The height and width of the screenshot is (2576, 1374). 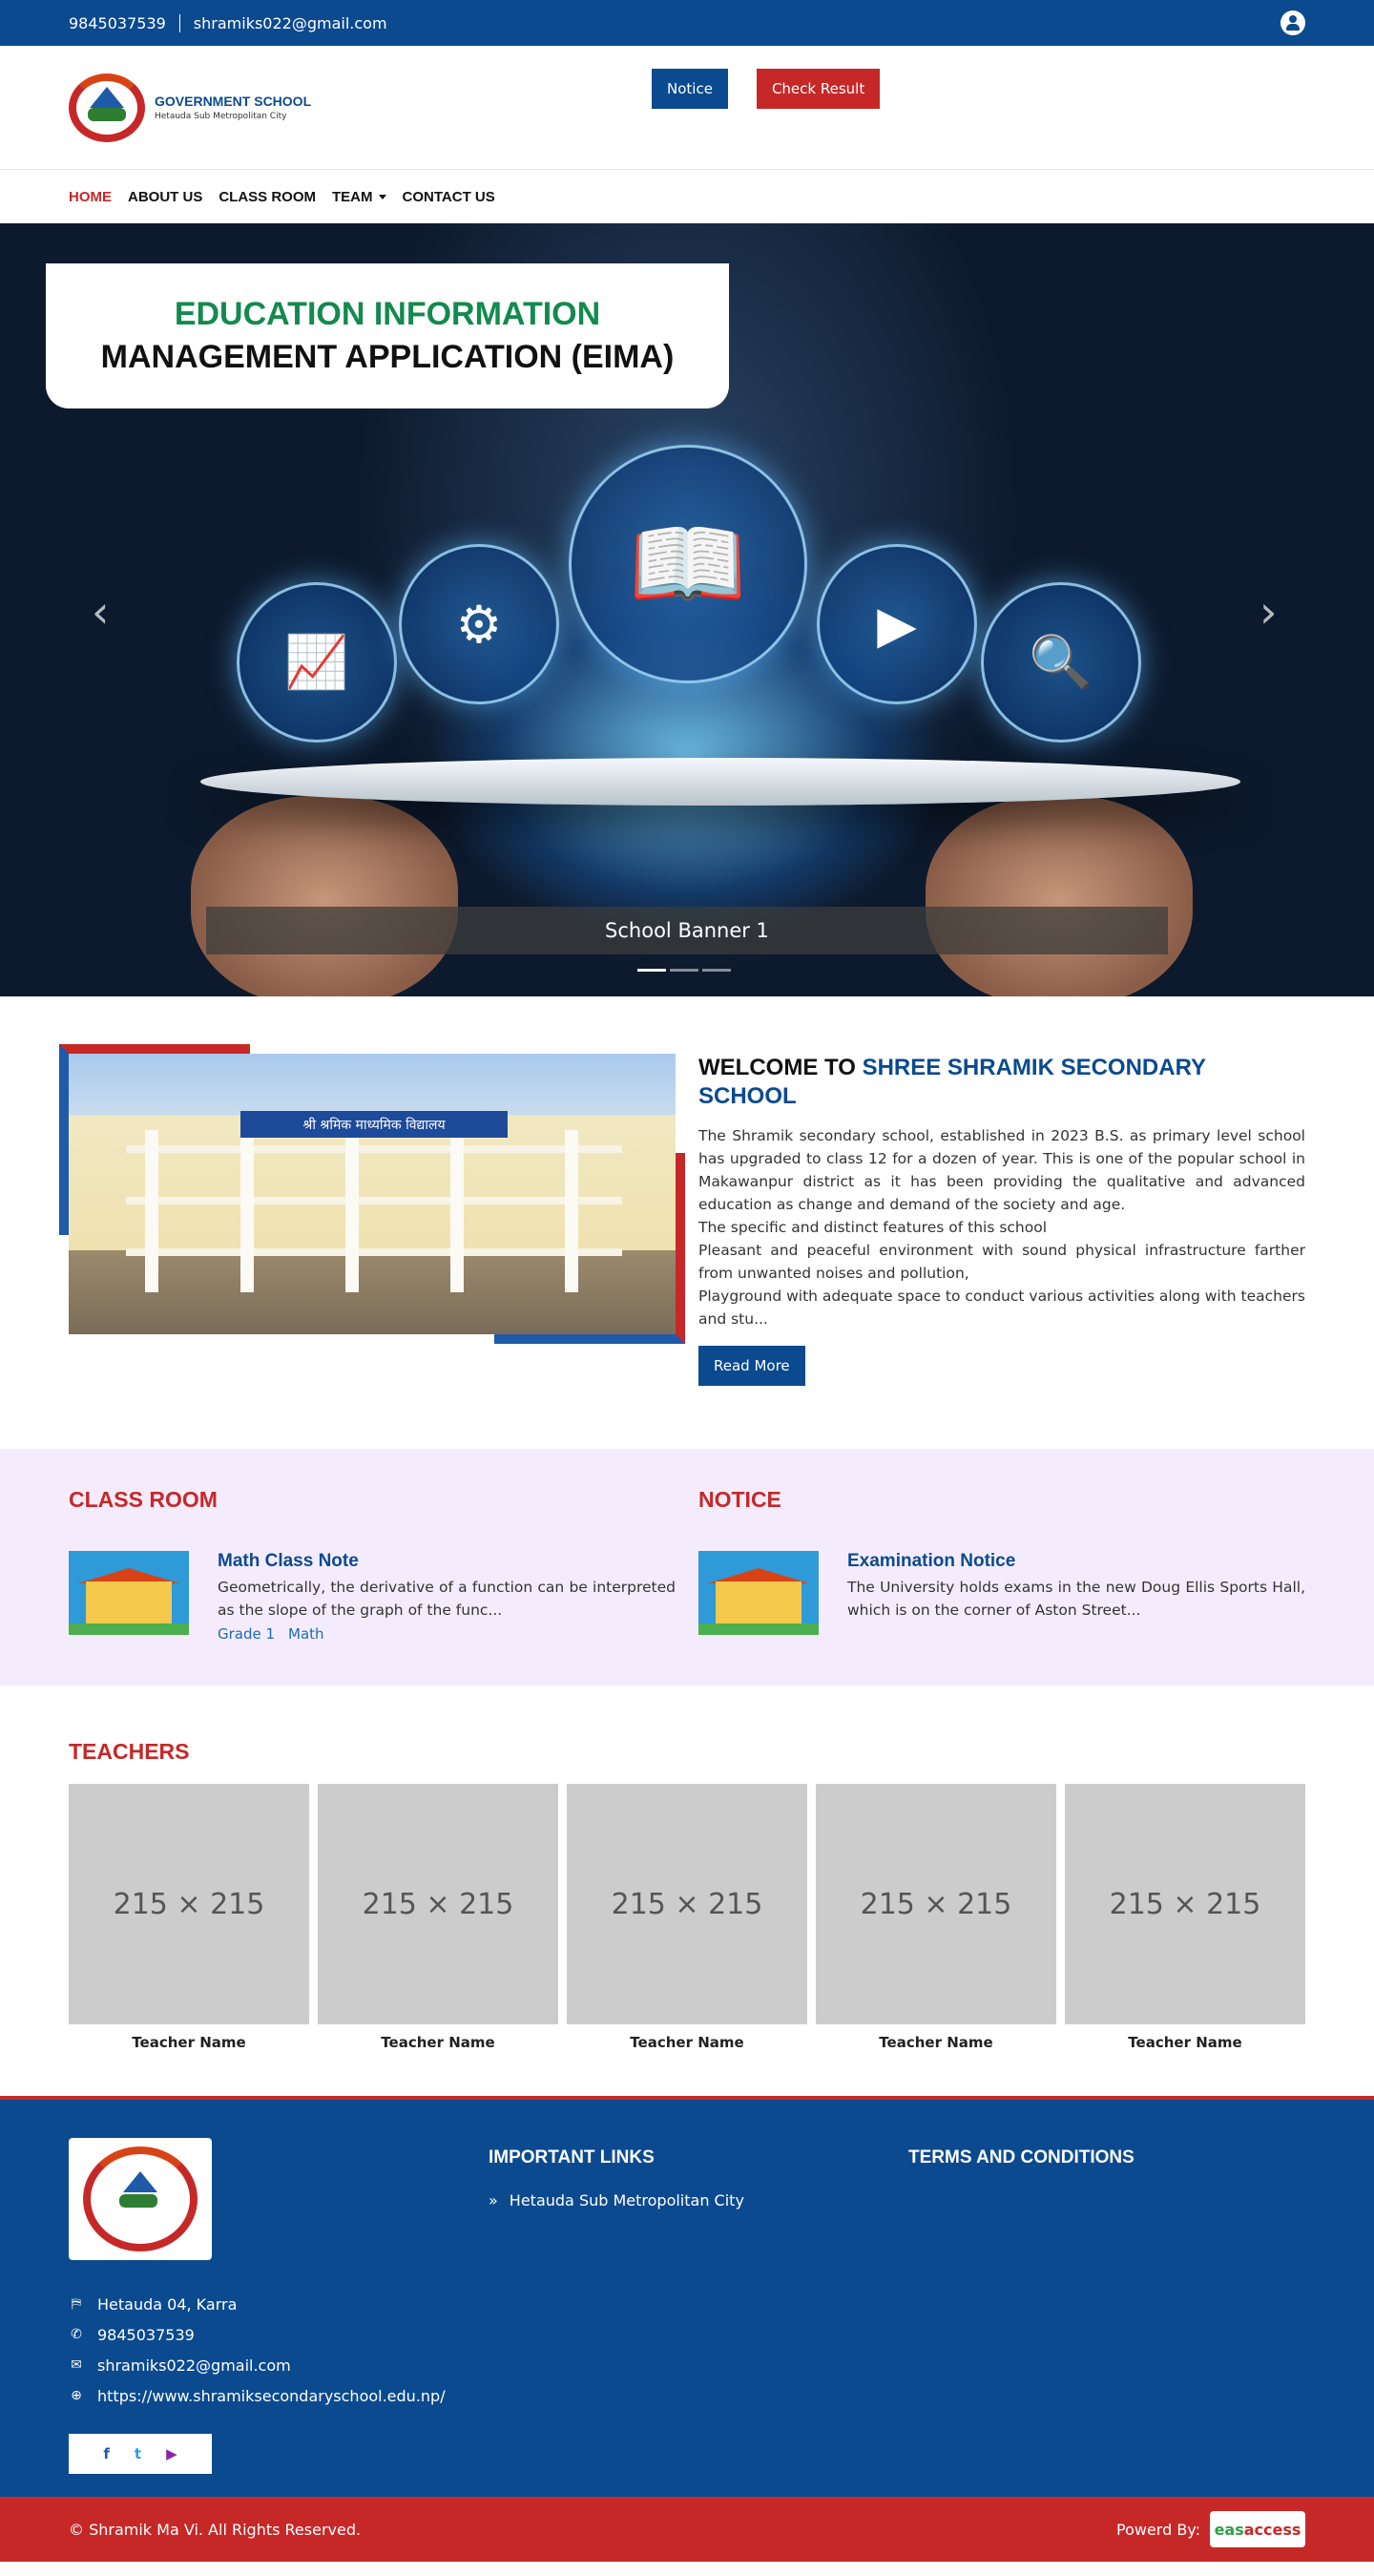 I want to click on top-email: shramiks022@gmail.com, so click(x=290, y=23).